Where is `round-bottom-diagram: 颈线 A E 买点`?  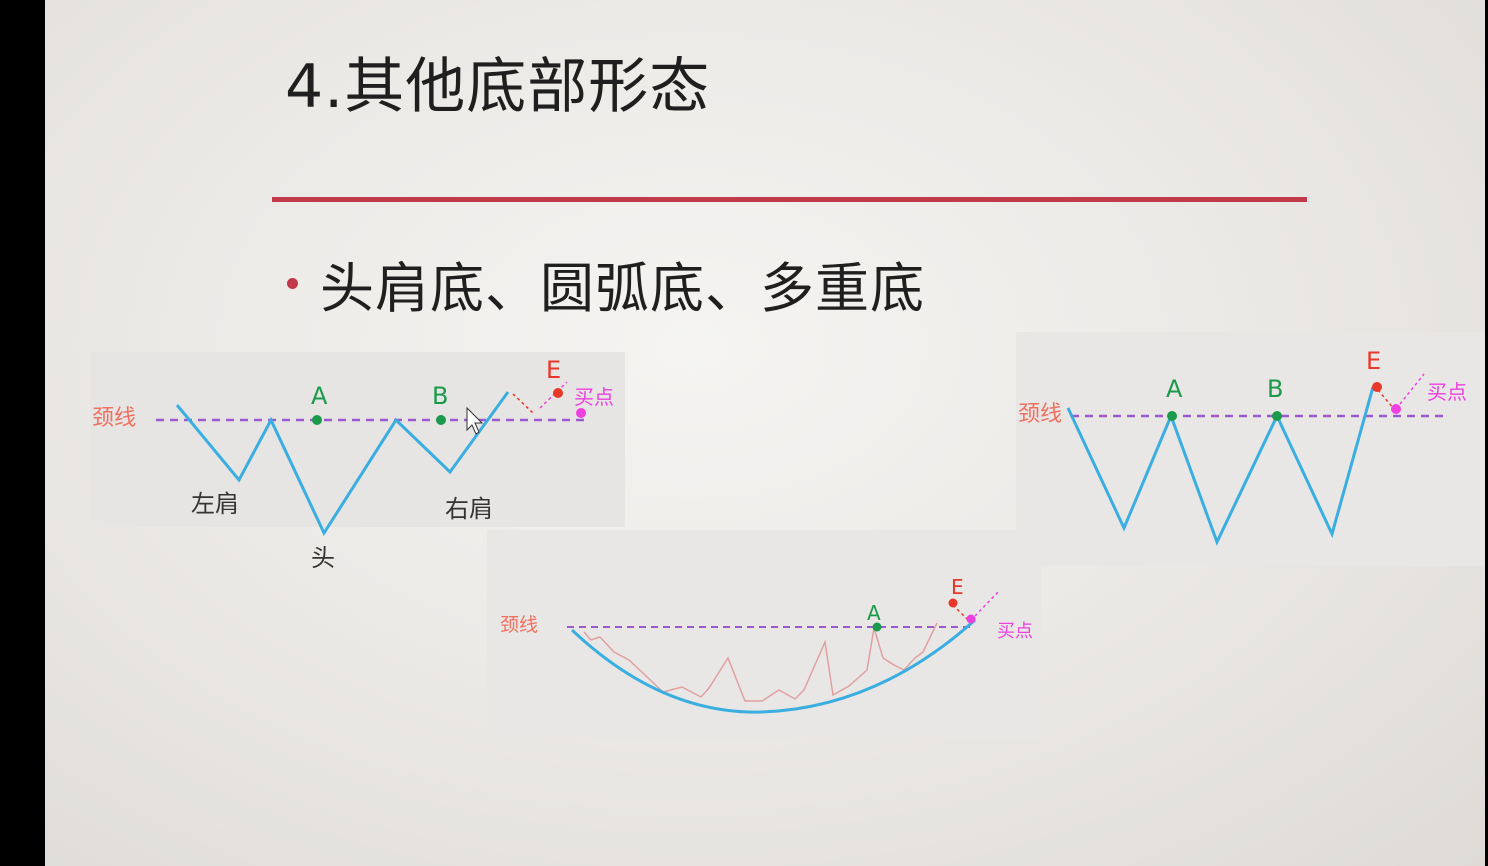 round-bottom-diagram: 颈线 A E 买点 is located at coordinates (764, 634).